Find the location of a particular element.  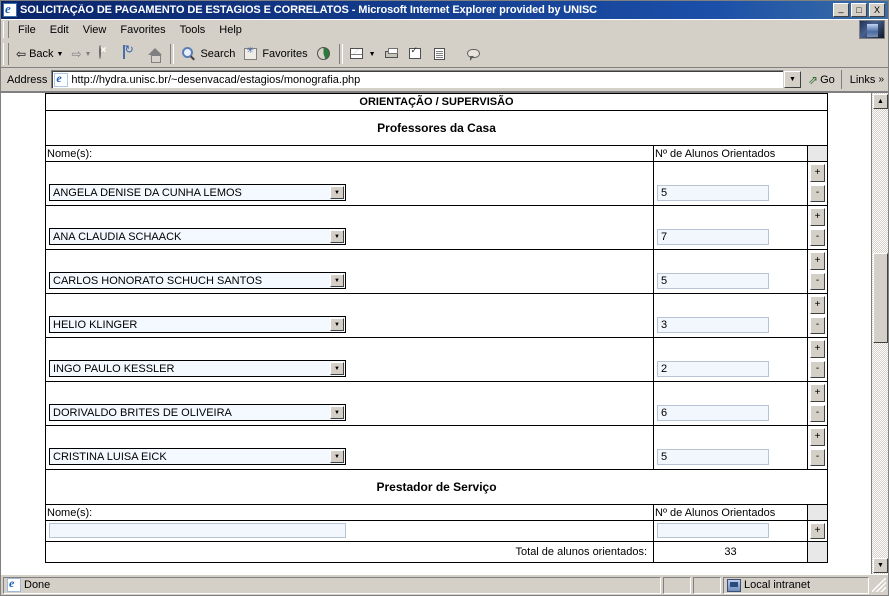

scrollbar-thumb is located at coordinates (880, 298).